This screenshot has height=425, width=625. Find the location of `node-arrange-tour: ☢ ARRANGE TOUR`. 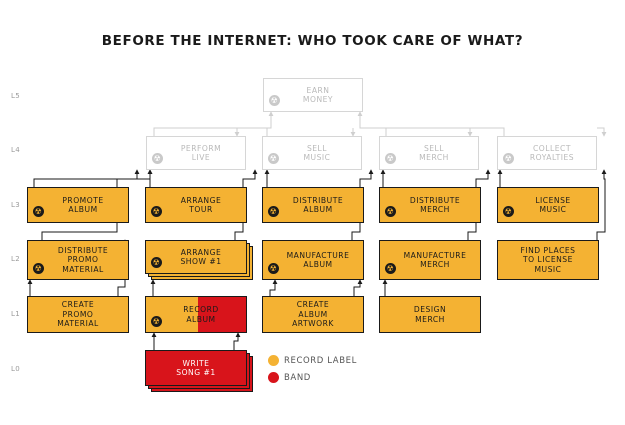

node-arrange-tour: ☢ ARRANGE TOUR is located at coordinates (196, 205).